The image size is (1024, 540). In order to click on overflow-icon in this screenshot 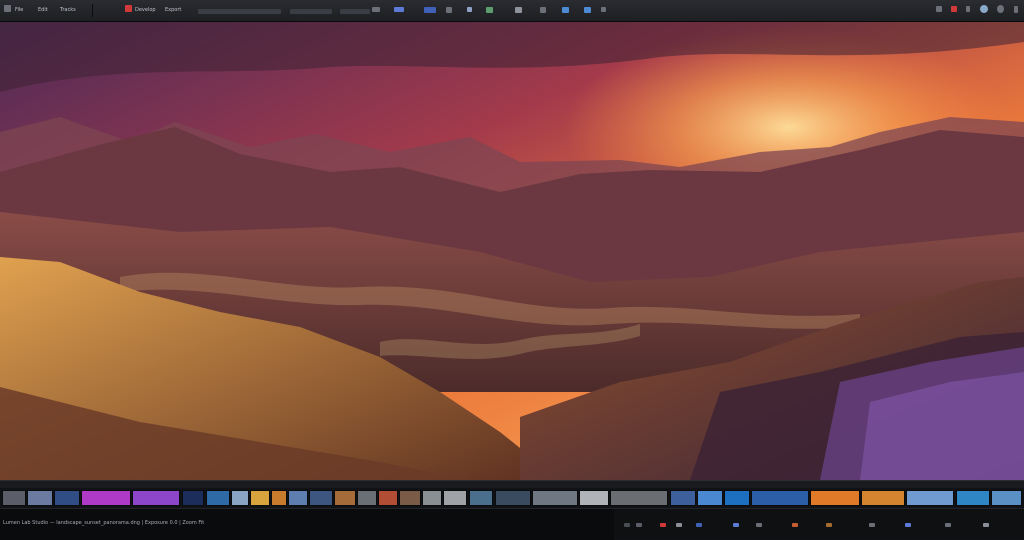, I will do `click(1016, 9)`.